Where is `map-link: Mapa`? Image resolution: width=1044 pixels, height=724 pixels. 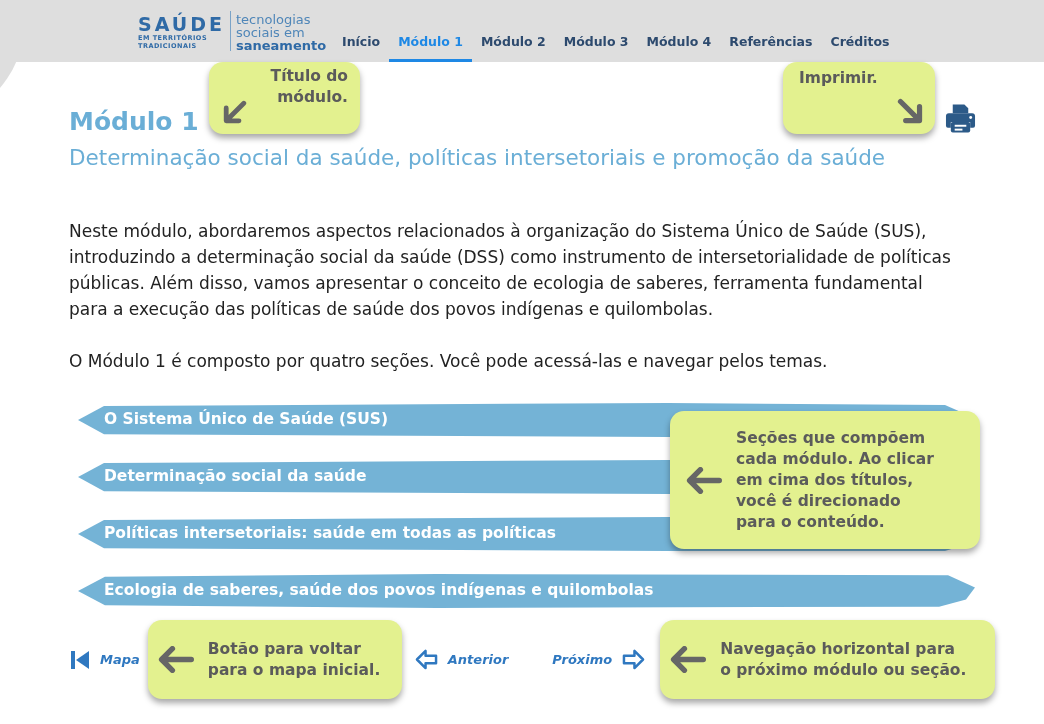
map-link: Mapa is located at coordinates (105, 659).